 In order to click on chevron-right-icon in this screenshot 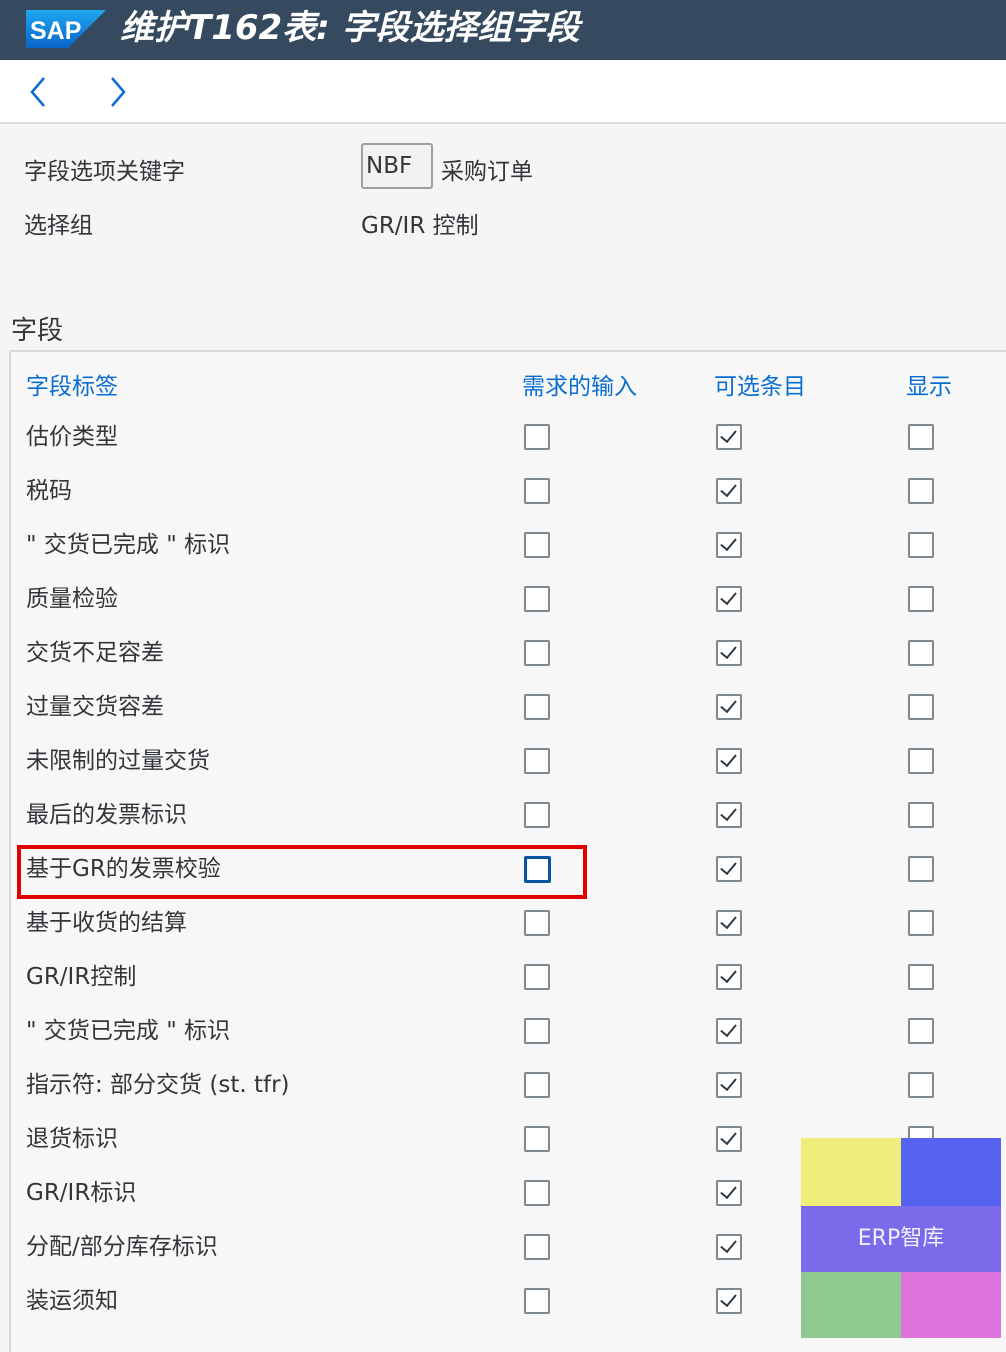, I will do `click(118, 92)`.